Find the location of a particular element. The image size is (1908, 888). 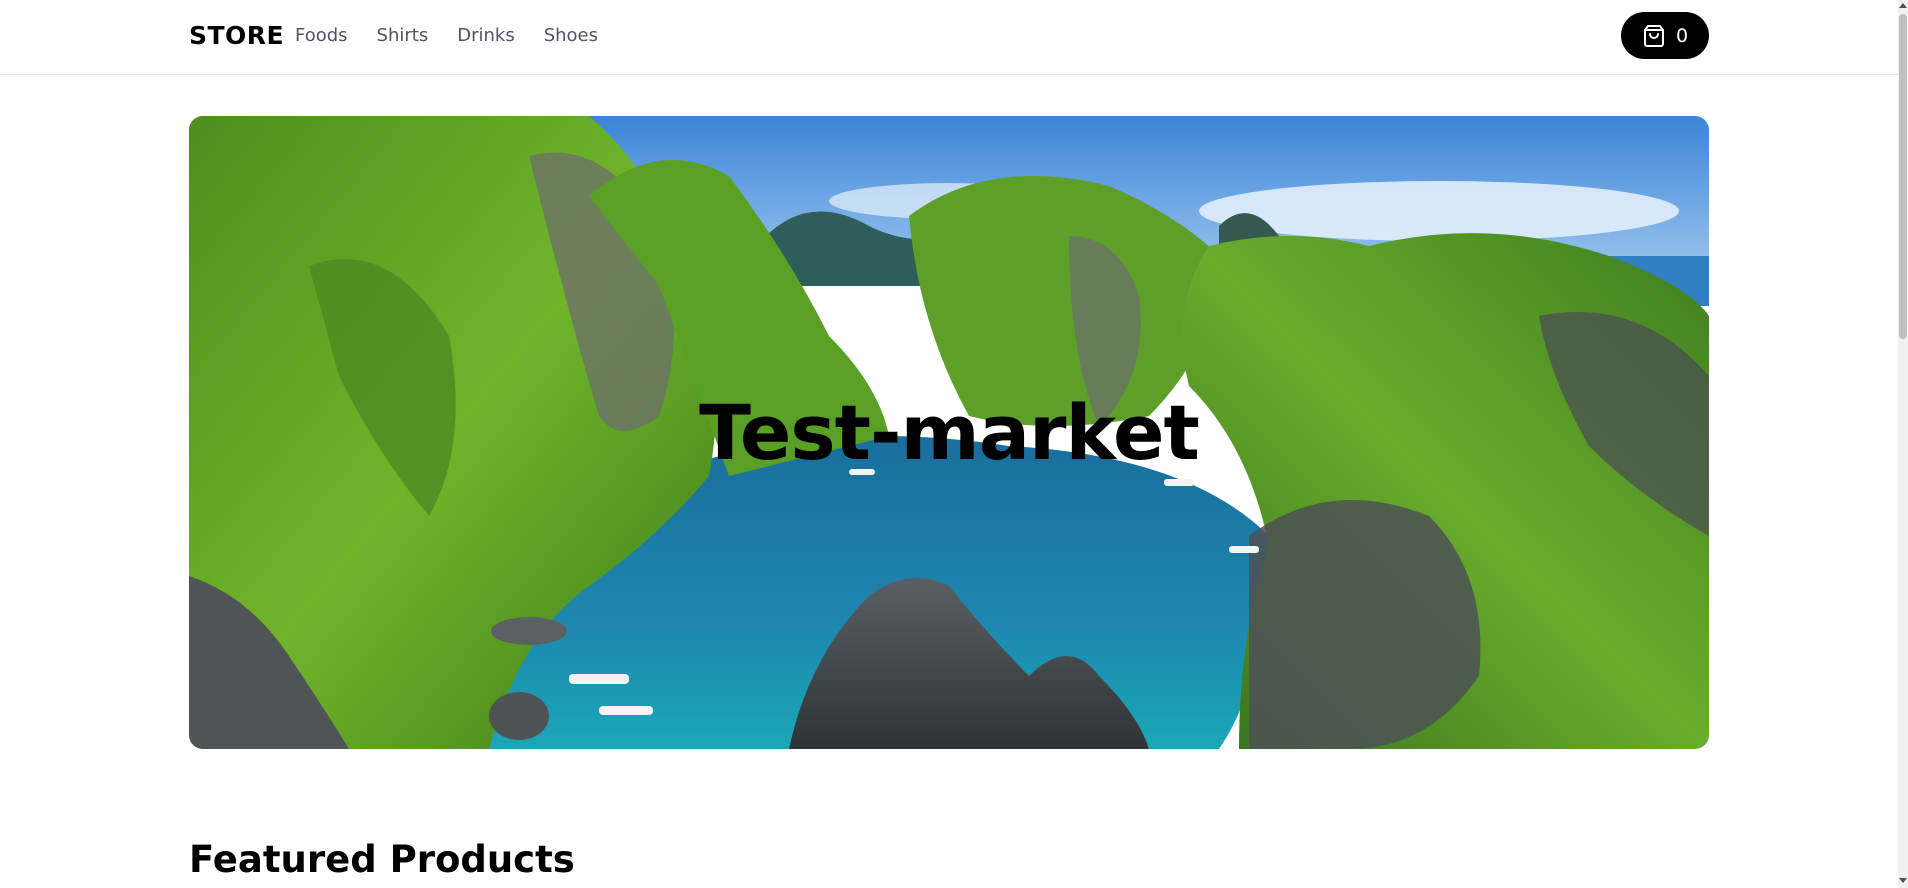

scroll-up-arrow-icon is located at coordinates (1903, 5).